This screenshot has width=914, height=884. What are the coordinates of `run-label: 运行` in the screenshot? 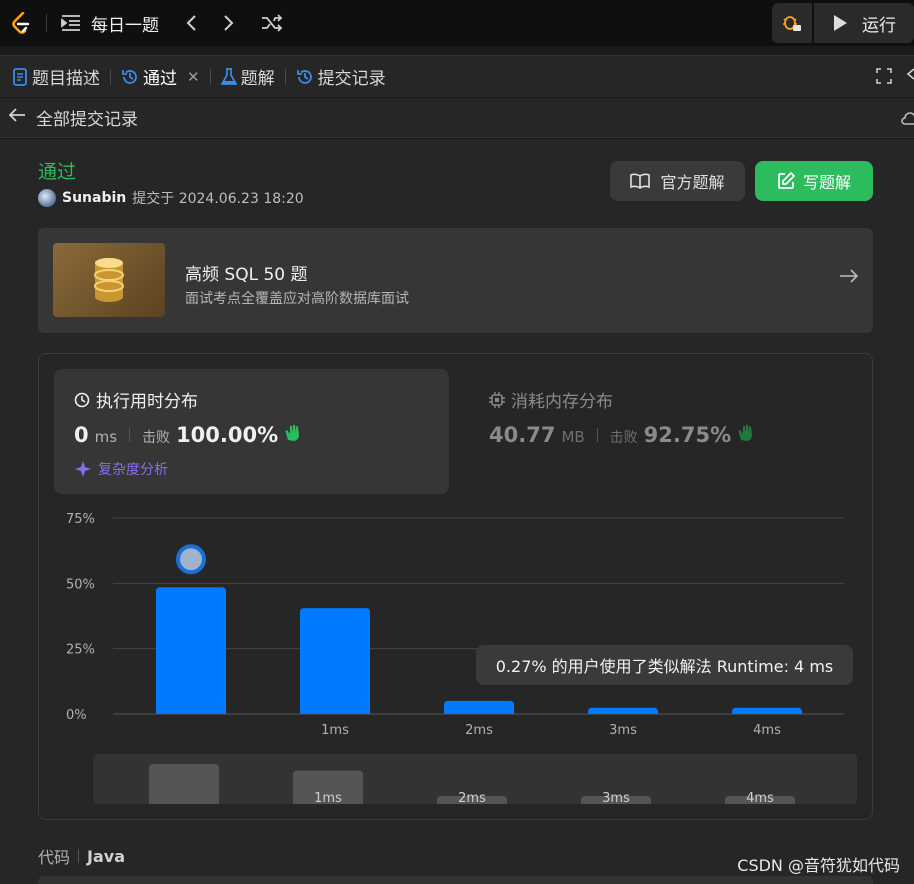 It's located at (879, 25).